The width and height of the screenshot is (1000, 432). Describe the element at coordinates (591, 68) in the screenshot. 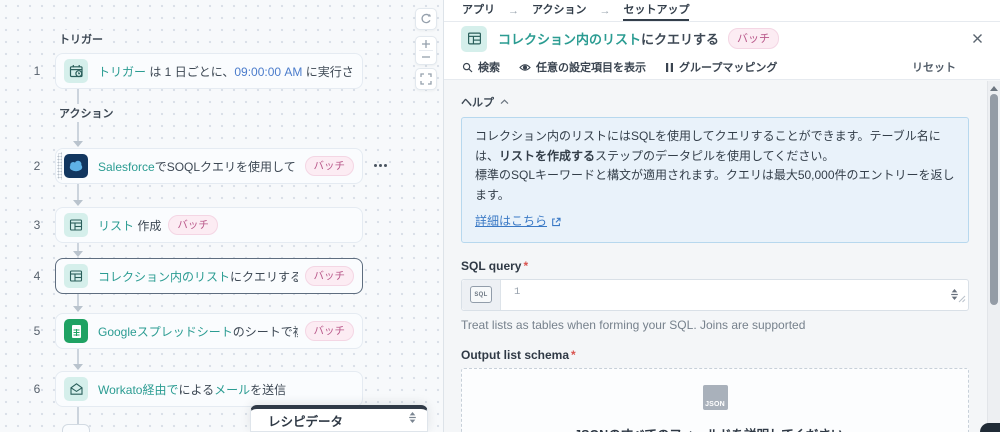

I see `optional-fields-label: 任意の設定項目を表示` at that location.